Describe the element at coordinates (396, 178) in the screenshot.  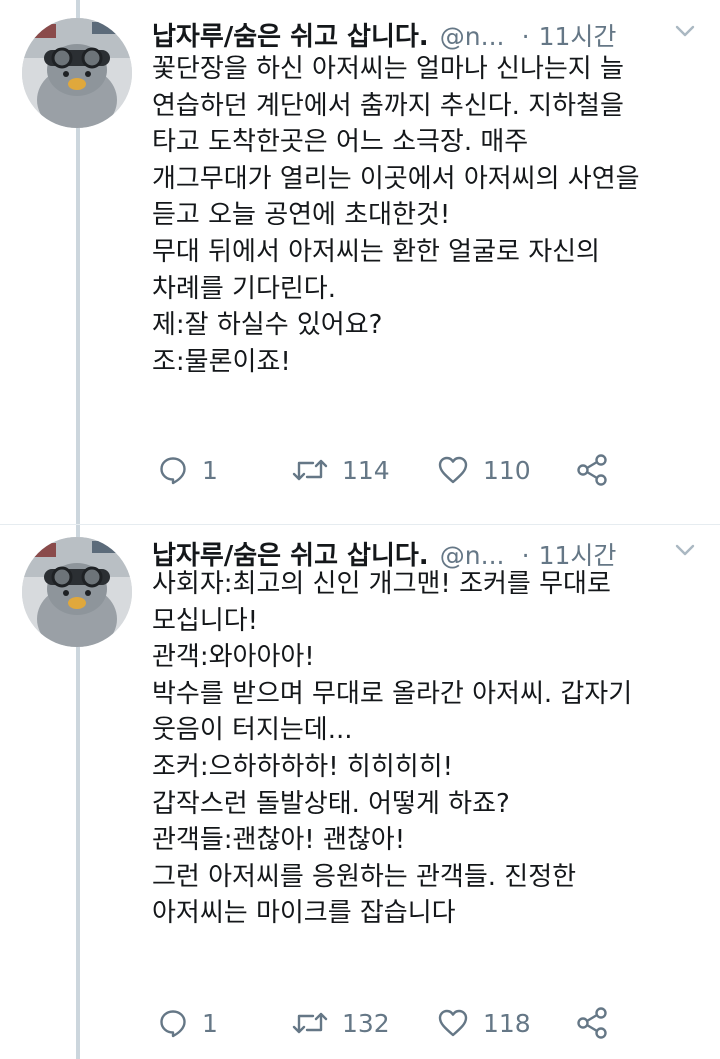
I see `tweet-text-line: 개그무대가 열리는 이곳에서 아저씨의 사연을` at that location.